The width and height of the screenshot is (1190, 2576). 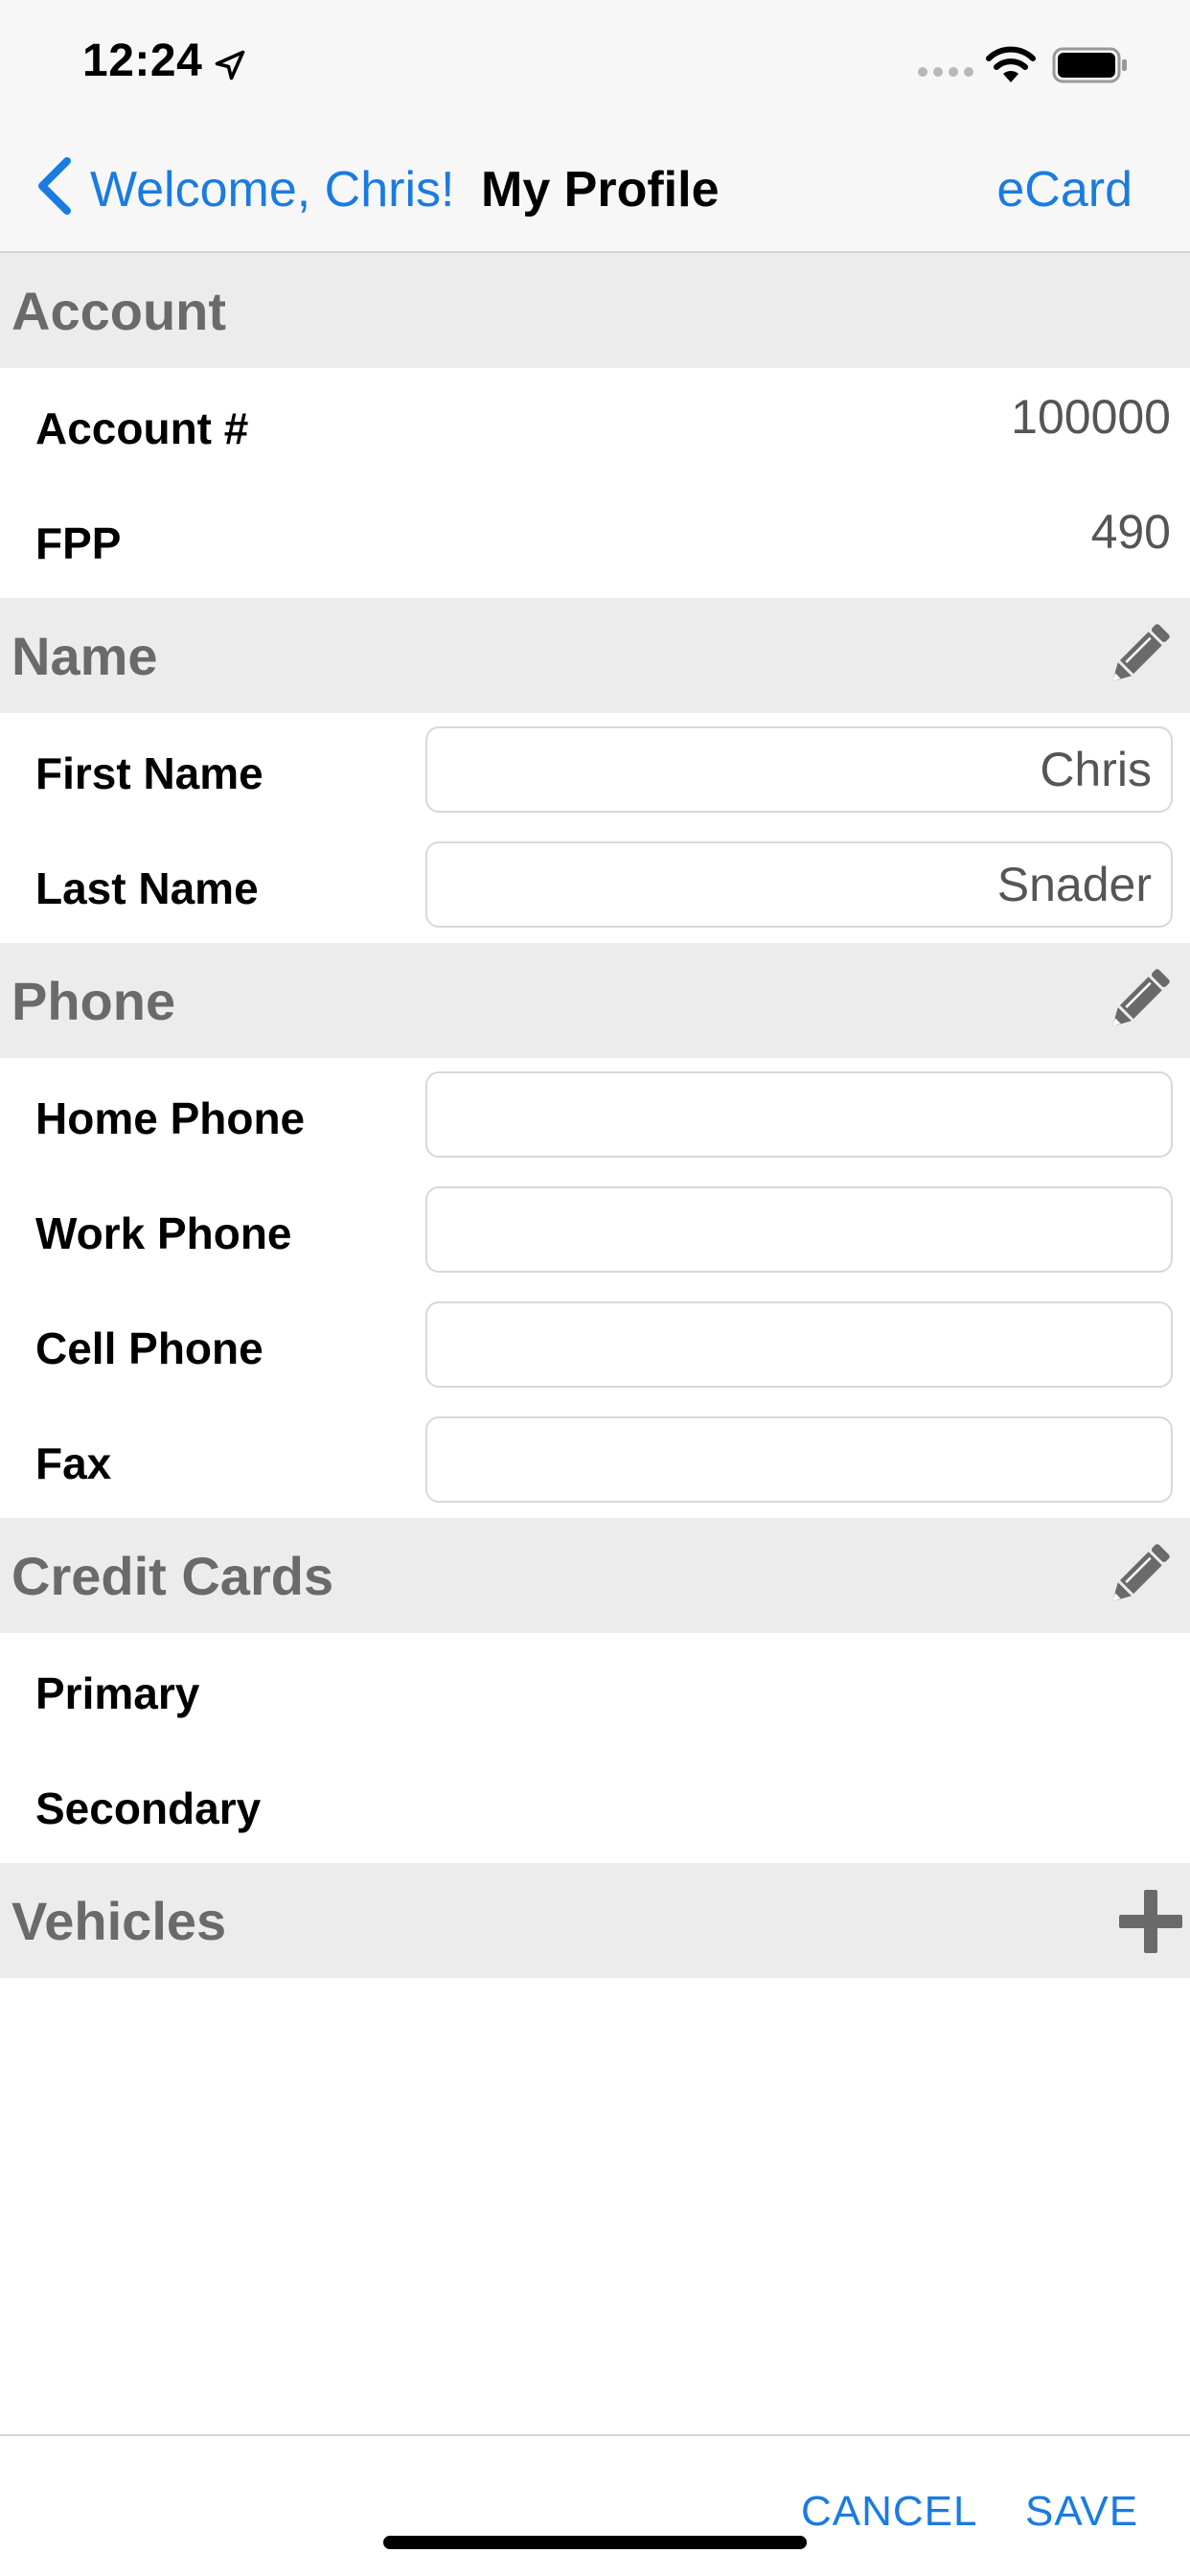 What do you see at coordinates (1131, 532) in the screenshot?
I see `fpp-value: 490` at bounding box center [1131, 532].